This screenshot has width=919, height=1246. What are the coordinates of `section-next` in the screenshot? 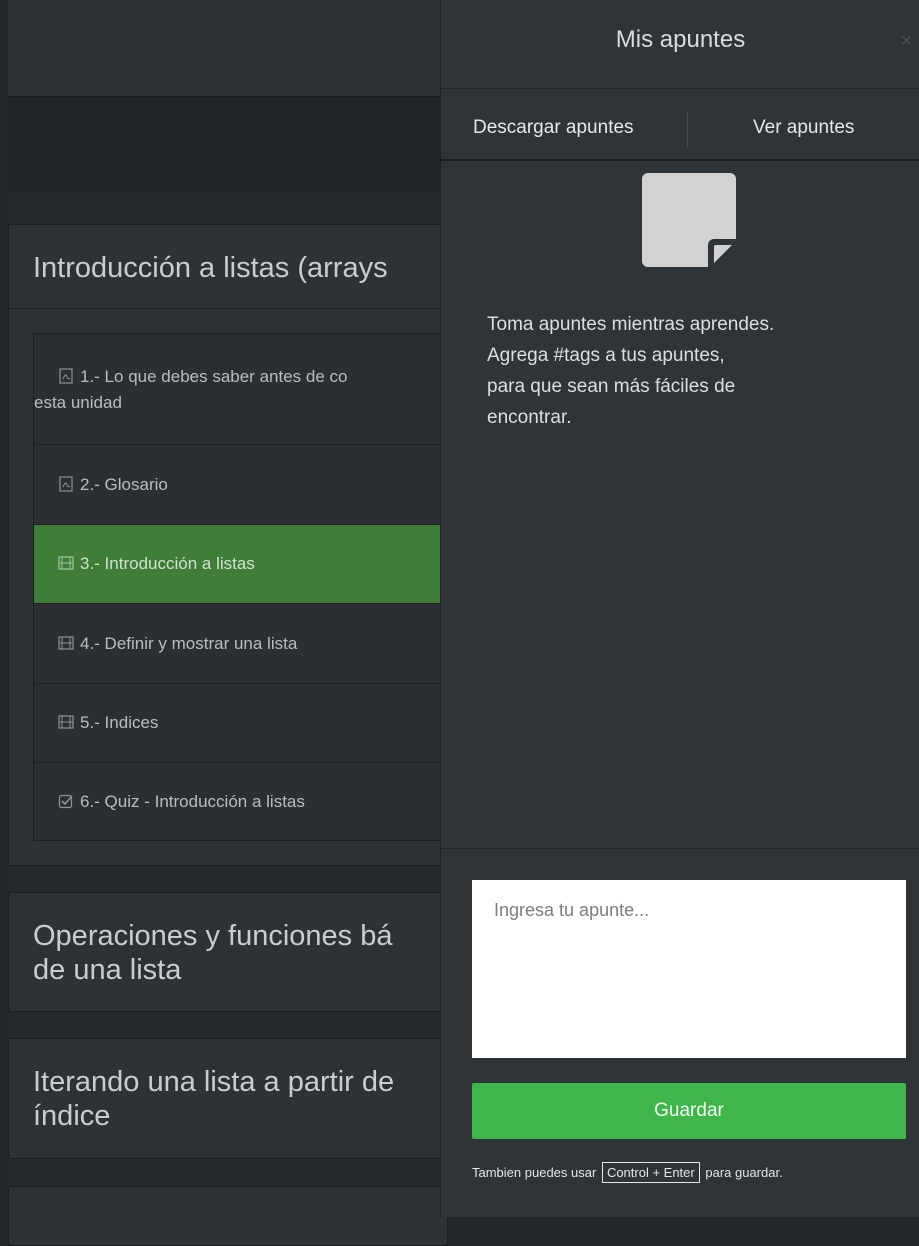 It's located at (228, 1216).